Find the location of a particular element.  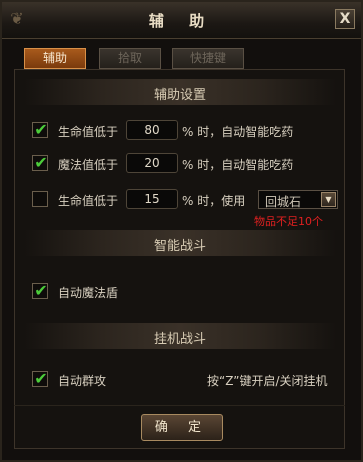

hp-potion-threshold-input: 80 is located at coordinates (152, 130).